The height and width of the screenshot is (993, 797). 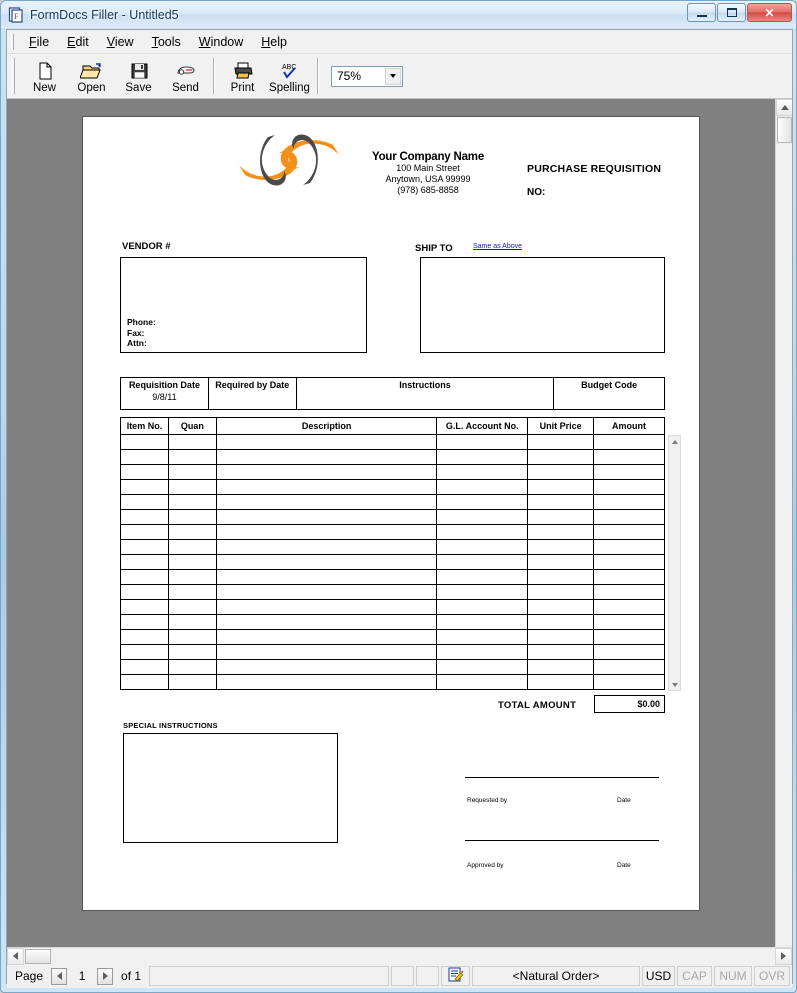 I want to click on close-button: ✕, so click(x=769, y=12).